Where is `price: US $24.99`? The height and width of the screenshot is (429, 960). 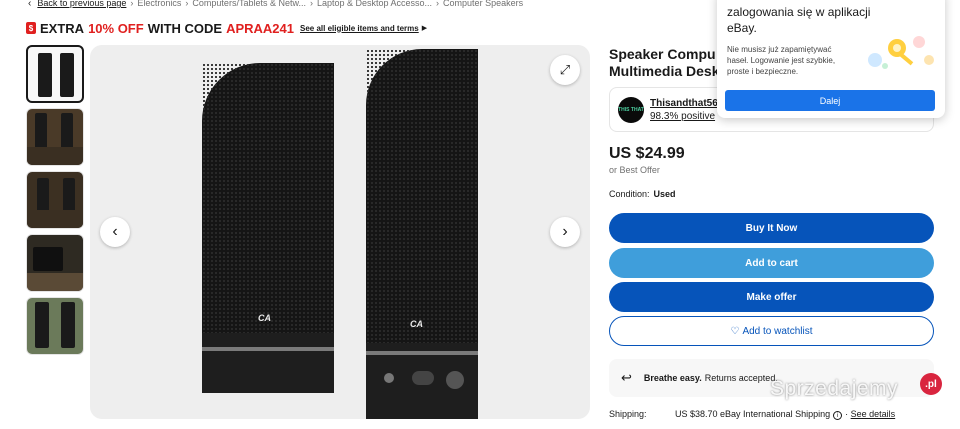
price: US $24.99 is located at coordinates (647, 153).